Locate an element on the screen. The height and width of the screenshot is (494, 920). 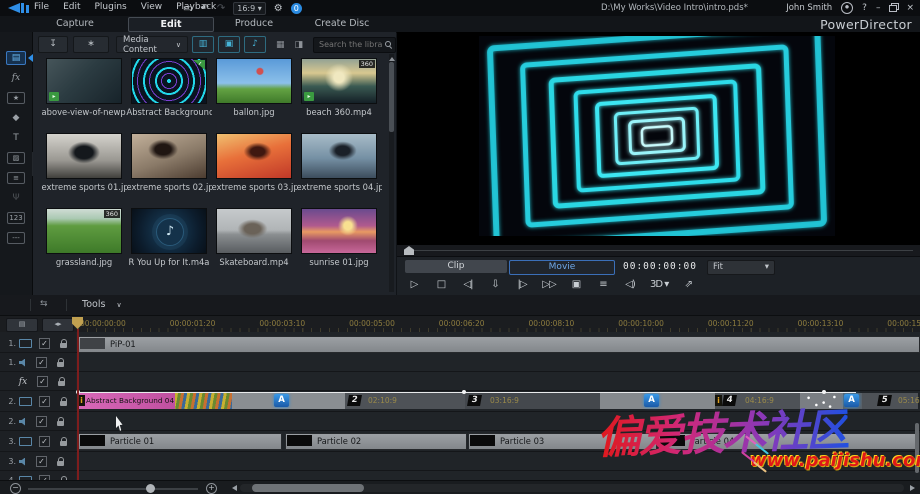
effect-room: fx is located at coordinates (16, 77).